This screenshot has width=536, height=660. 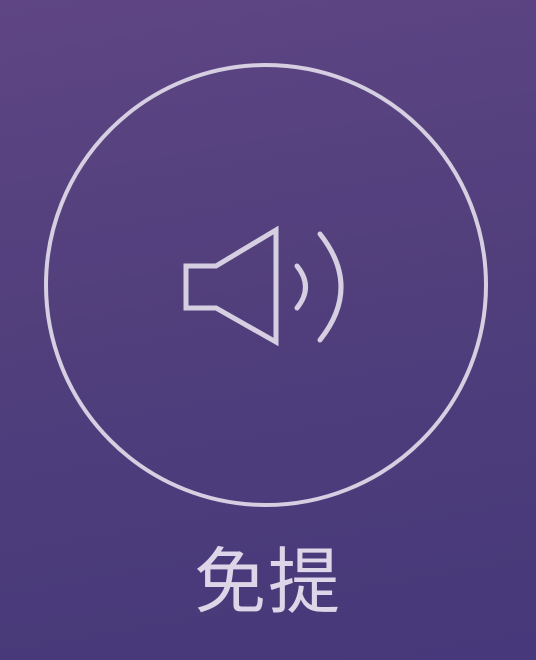 What do you see at coordinates (268, 287) in the screenshot?
I see `speaker-icon` at bounding box center [268, 287].